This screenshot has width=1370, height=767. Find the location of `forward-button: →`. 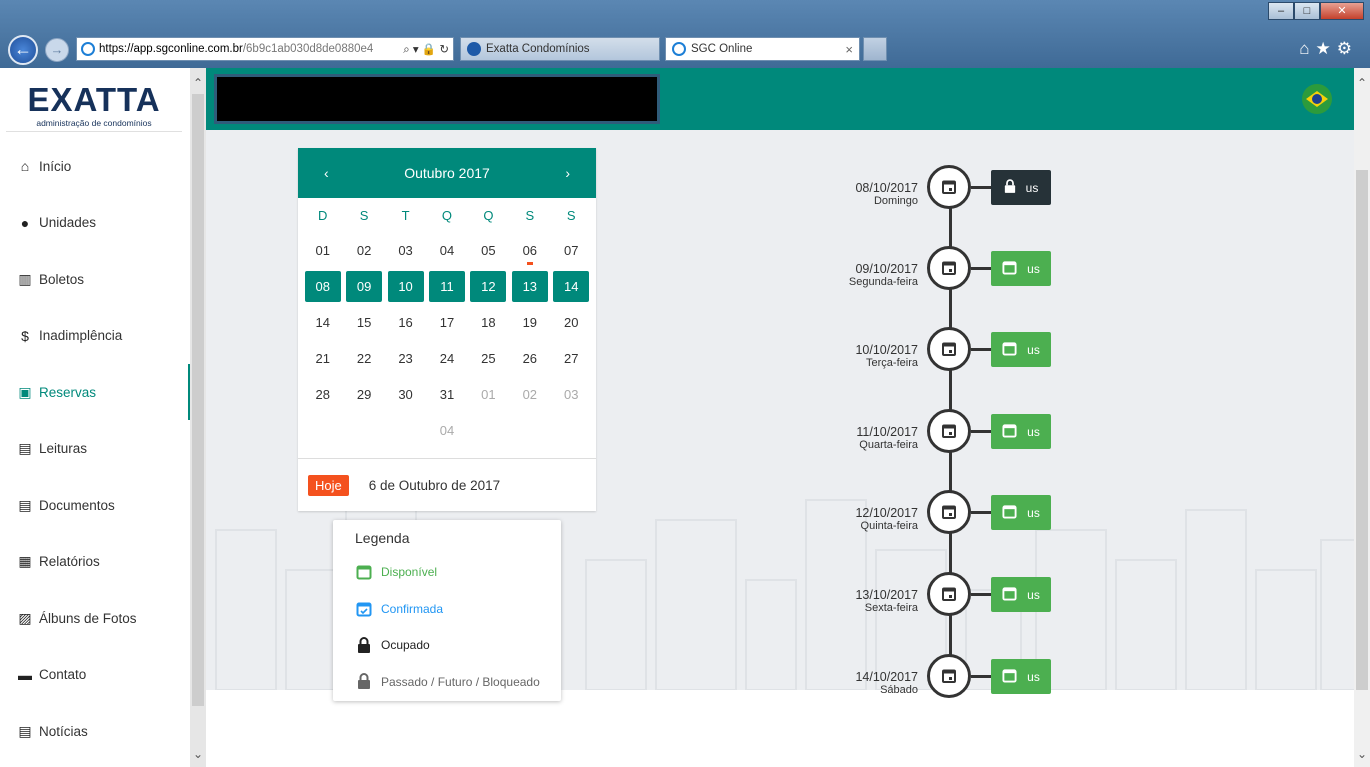

forward-button: → is located at coordinates (57, 50).